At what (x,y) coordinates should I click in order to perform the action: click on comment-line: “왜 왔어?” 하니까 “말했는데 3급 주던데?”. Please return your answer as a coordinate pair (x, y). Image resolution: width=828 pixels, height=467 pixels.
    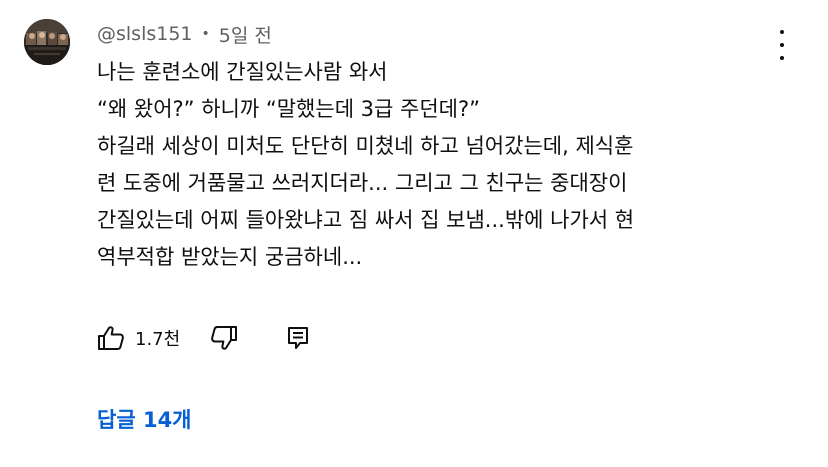
    Looking at the image, I should click on (289, 109).